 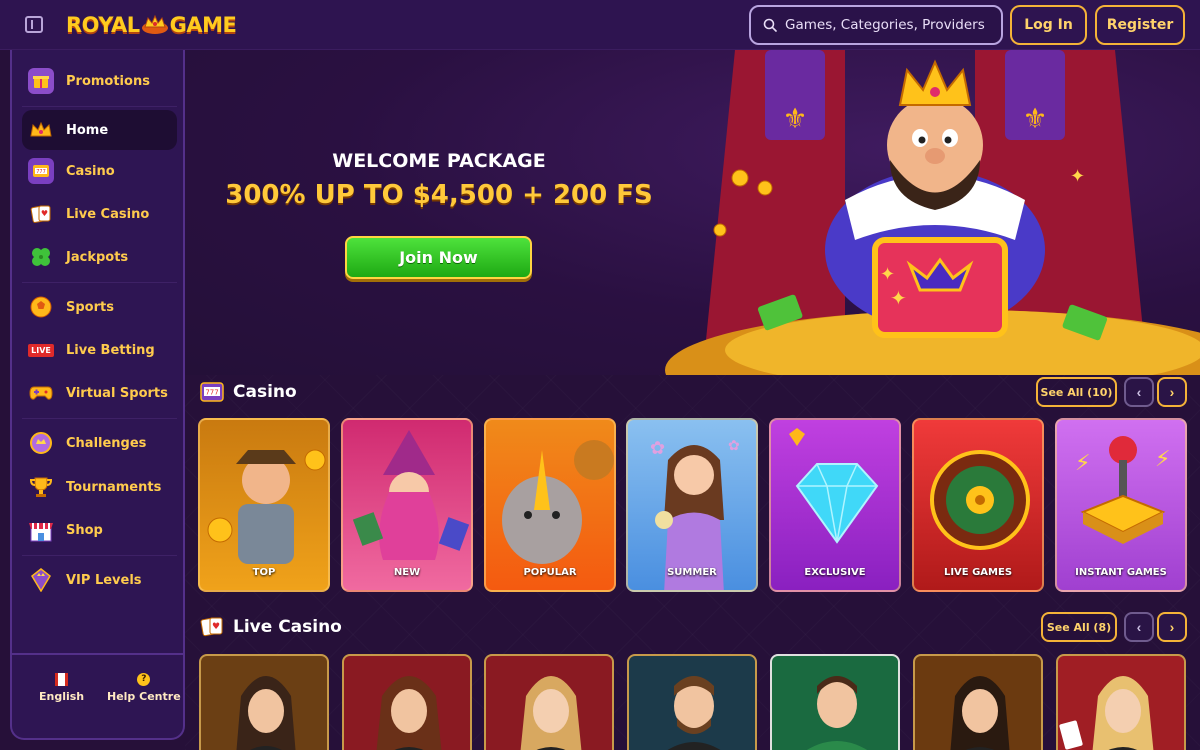 What do you see at coordinates (144, 696) in the screenshot?
I see `help-label: Help Centre` at bounding box center [144, 696].